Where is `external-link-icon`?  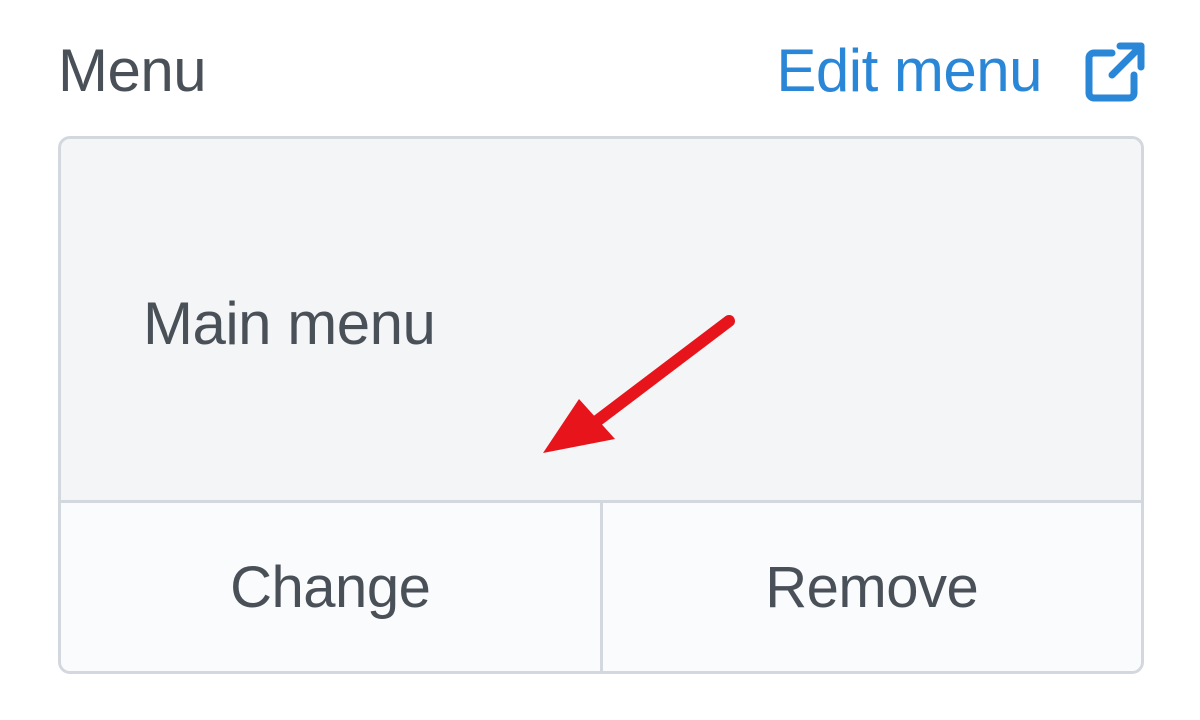
external-link-icon is located at coordinates (1115, 72).